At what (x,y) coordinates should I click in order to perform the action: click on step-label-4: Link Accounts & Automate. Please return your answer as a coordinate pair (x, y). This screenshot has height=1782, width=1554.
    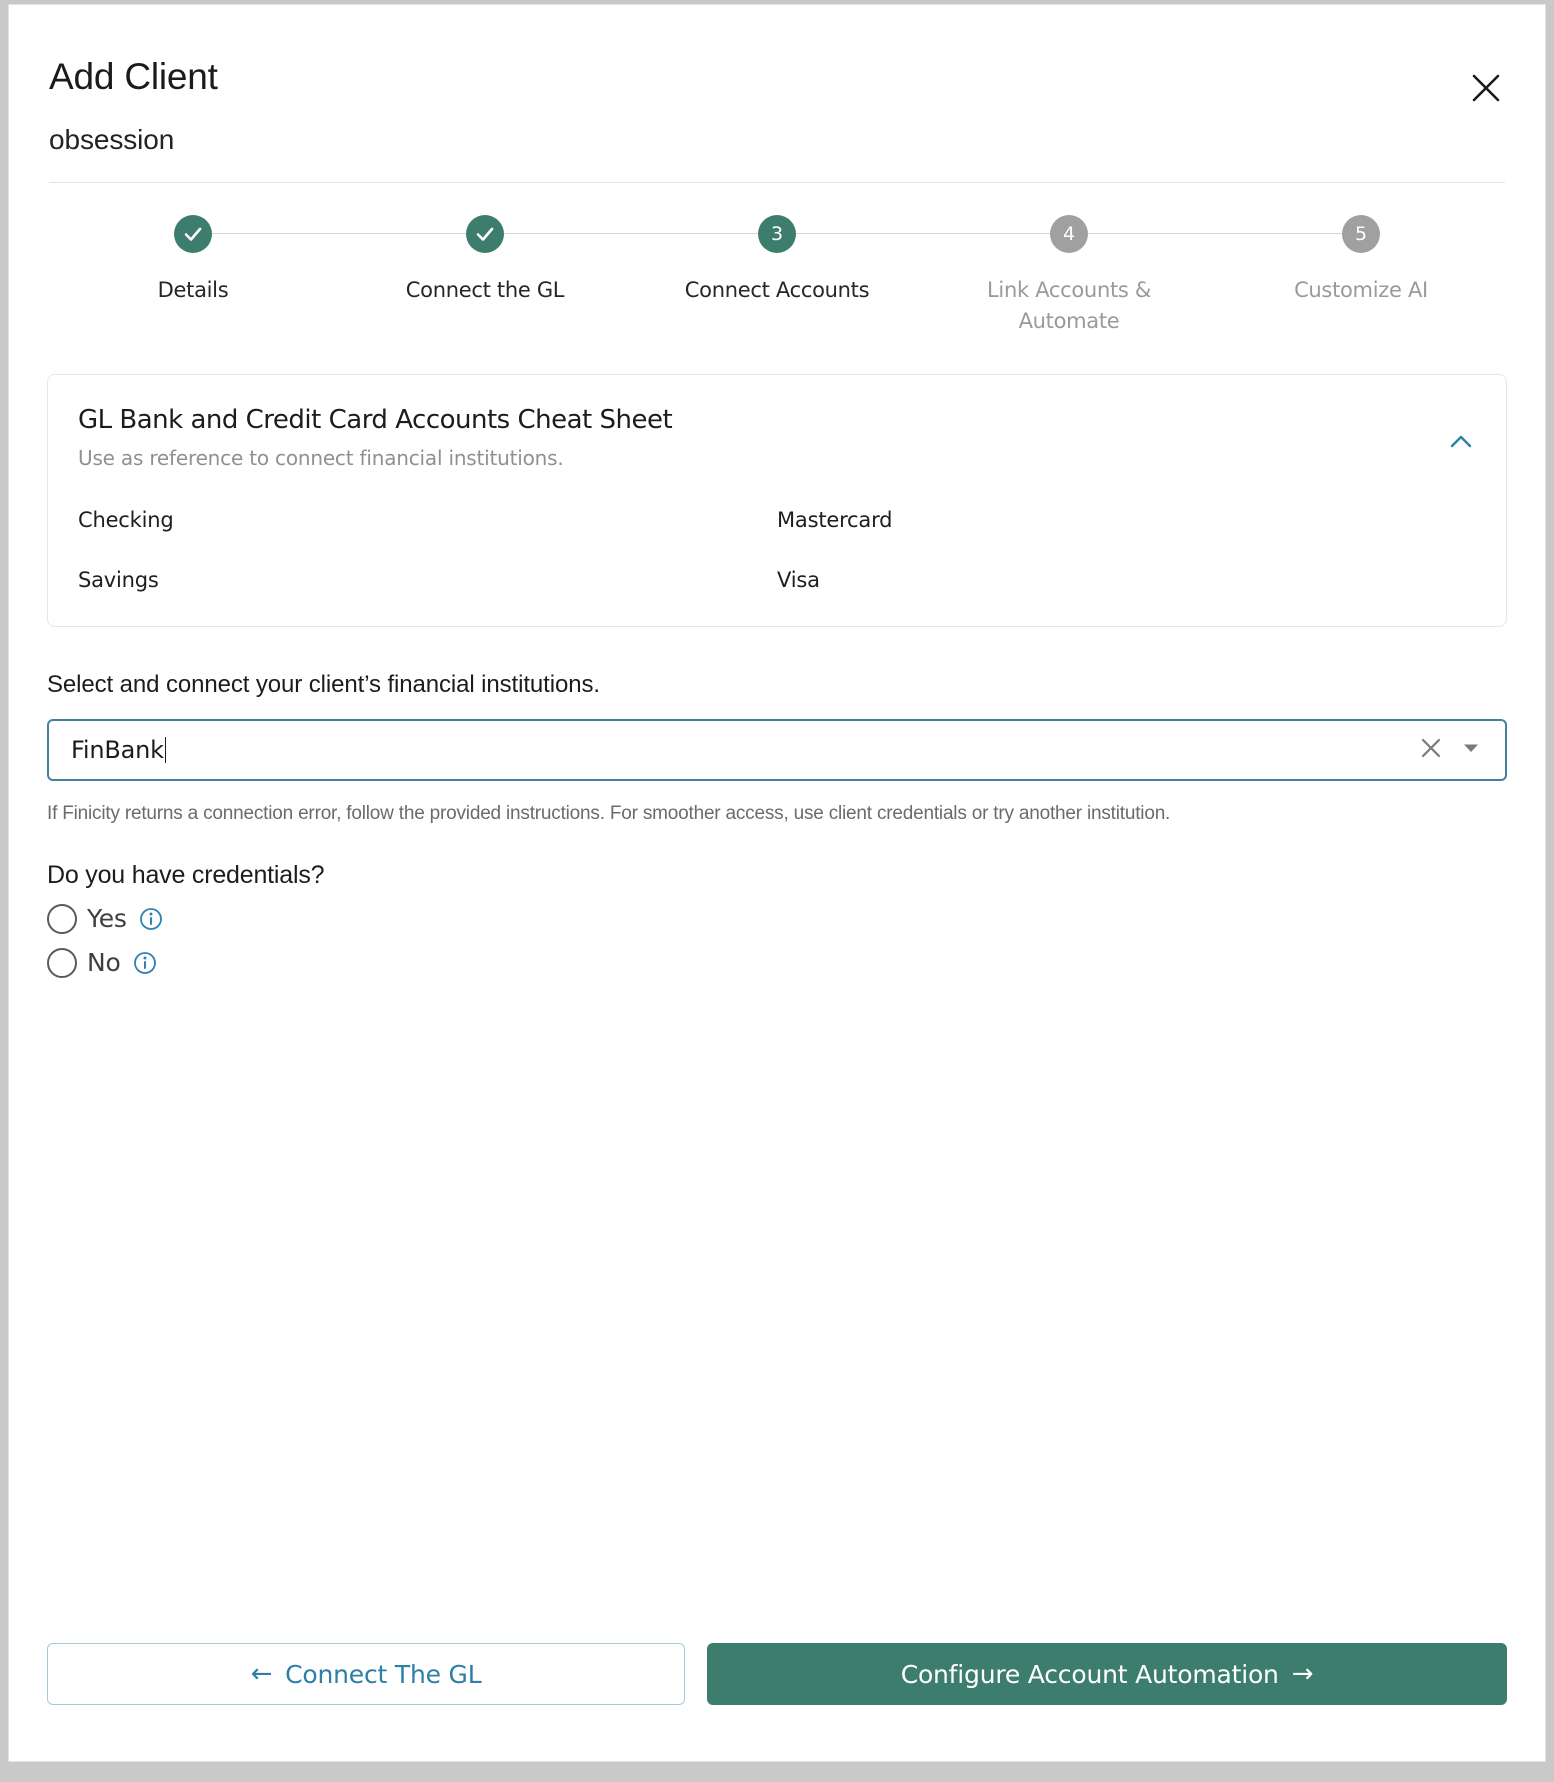
    Looking at the image, I should click on (1069, 305).